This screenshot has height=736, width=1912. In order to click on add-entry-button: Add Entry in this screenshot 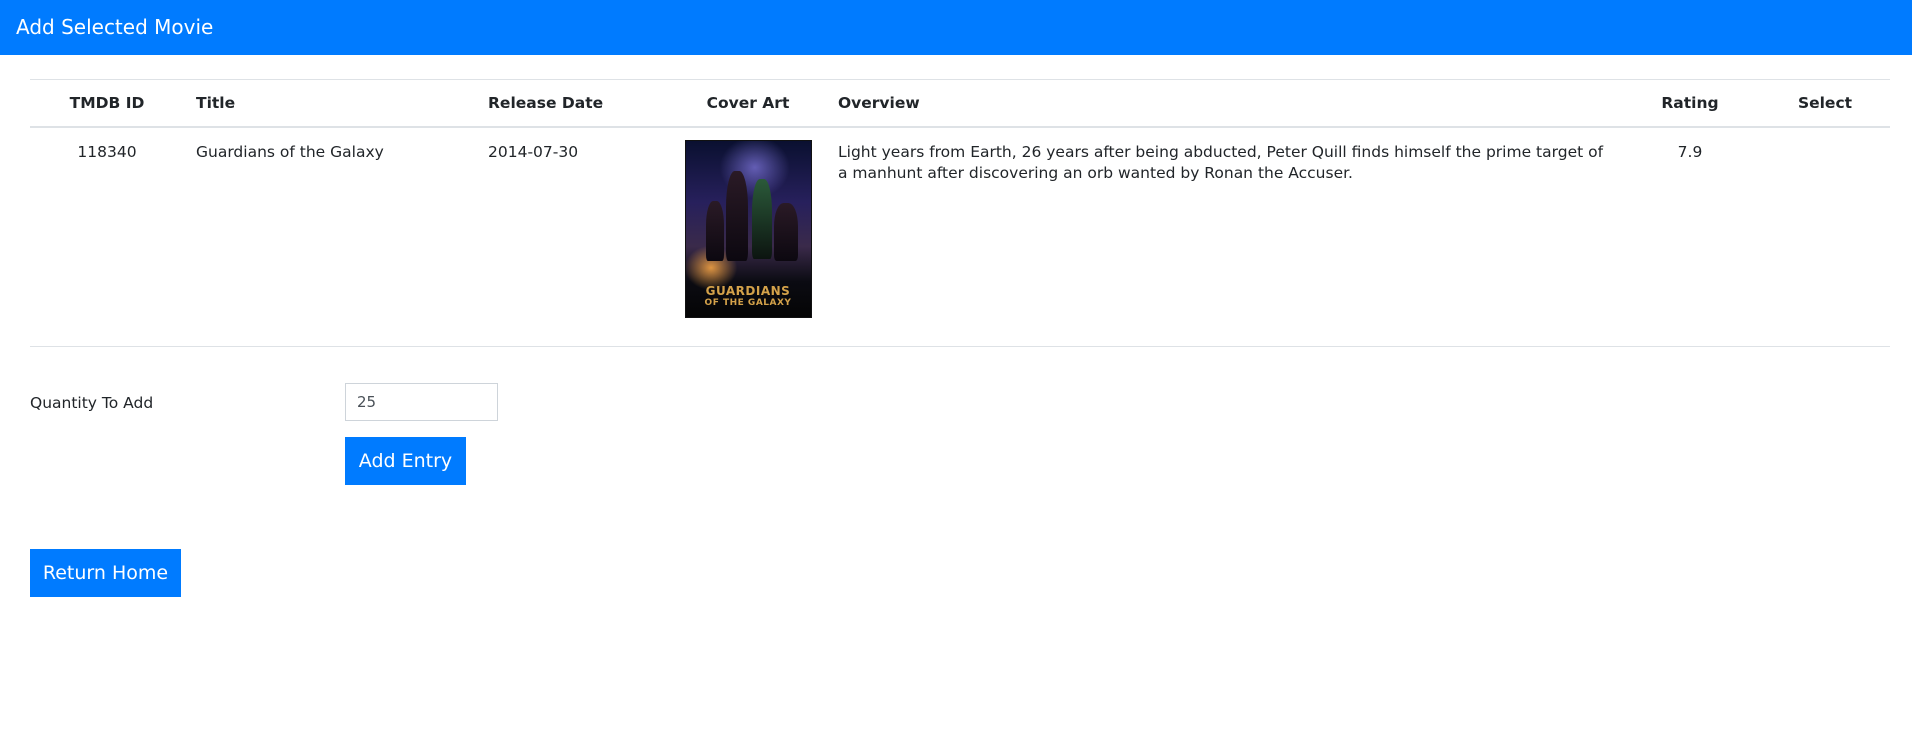, I will do `click(405, 461)`.